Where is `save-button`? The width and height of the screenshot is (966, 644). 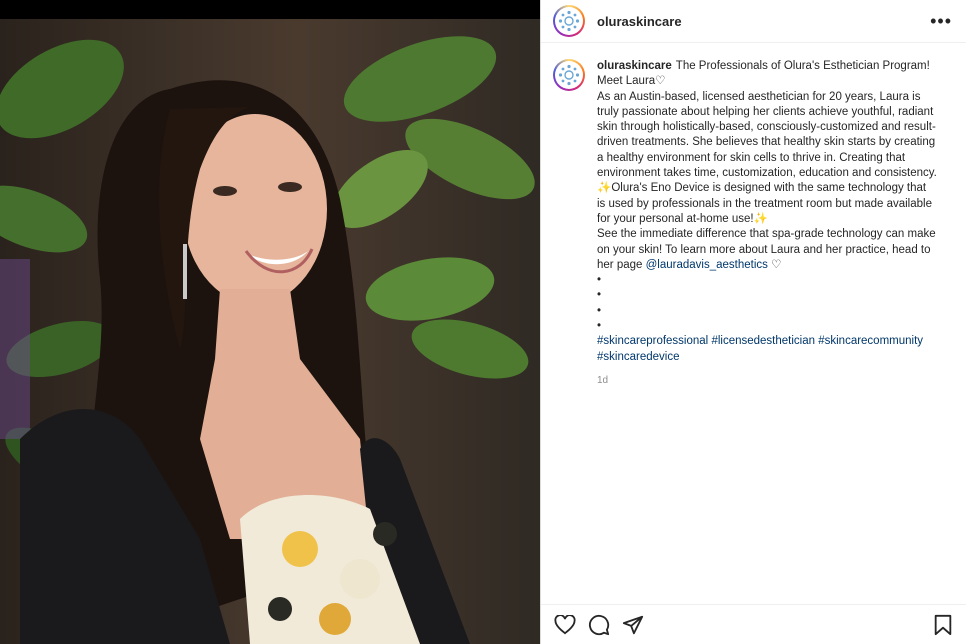 save-button is located at coordinates (943, 625).